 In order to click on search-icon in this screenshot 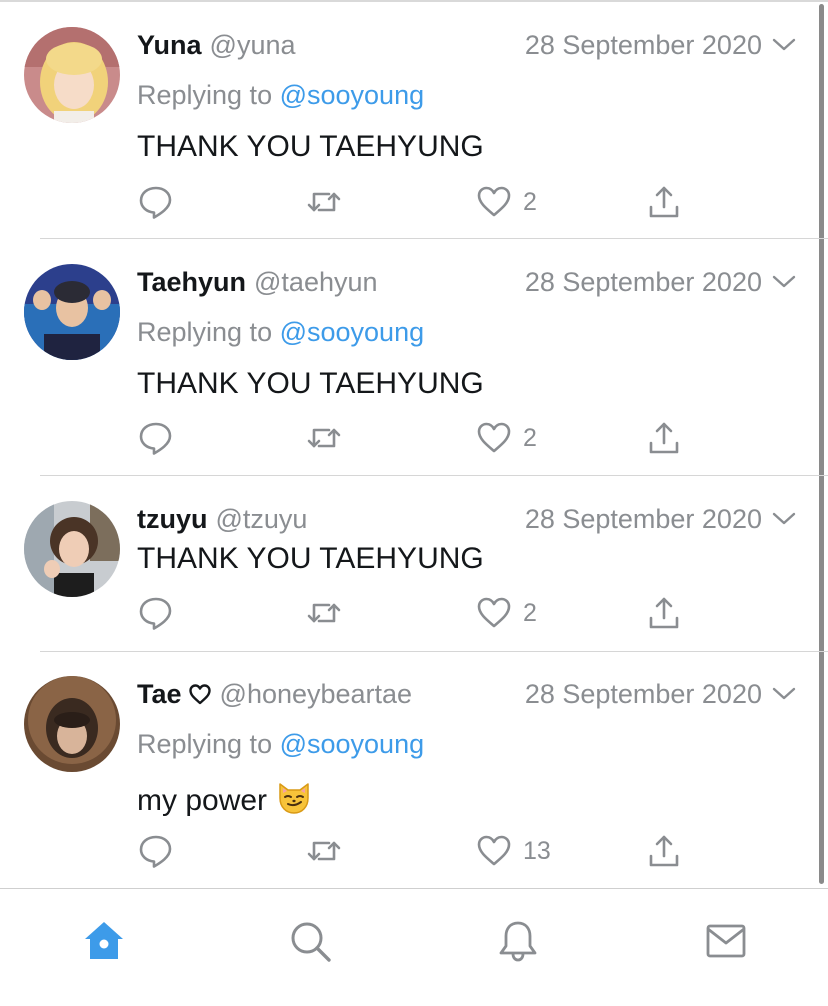, I will do `click(311, 942)`.